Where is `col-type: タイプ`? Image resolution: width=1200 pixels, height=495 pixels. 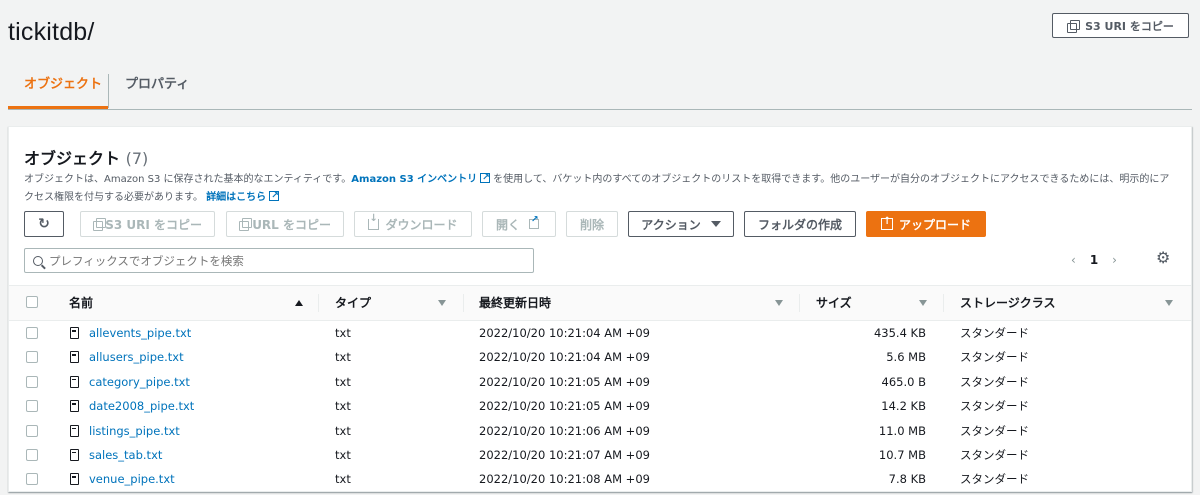 col-type: タイプ is located at coordinates (353, 303).